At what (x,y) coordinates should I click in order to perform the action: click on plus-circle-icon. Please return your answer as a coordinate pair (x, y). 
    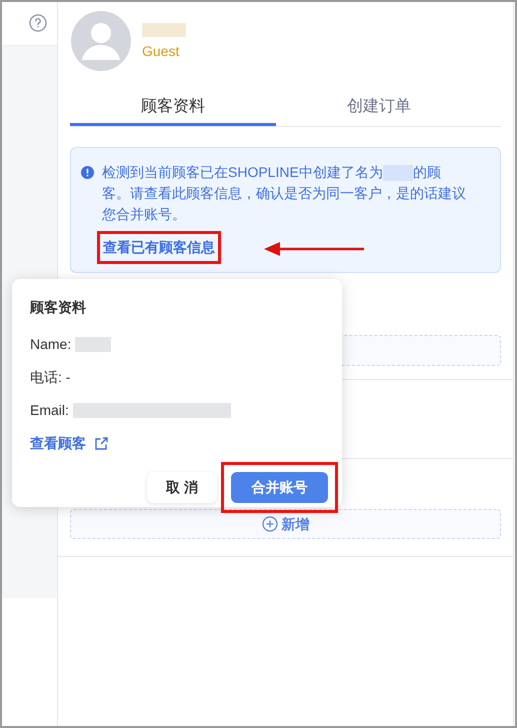
    Looking at the image, I should click on (270, 524).